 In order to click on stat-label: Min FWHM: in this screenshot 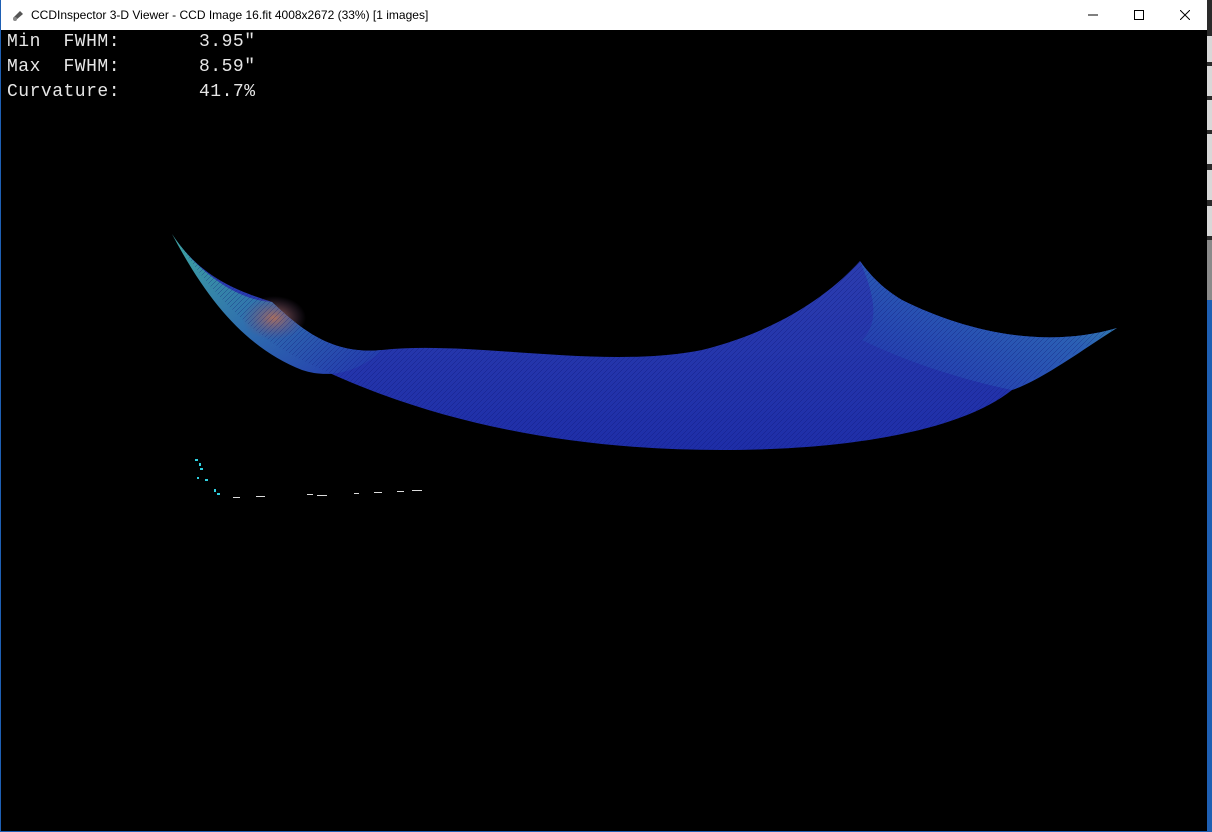, I will do `click(64, 42)`.